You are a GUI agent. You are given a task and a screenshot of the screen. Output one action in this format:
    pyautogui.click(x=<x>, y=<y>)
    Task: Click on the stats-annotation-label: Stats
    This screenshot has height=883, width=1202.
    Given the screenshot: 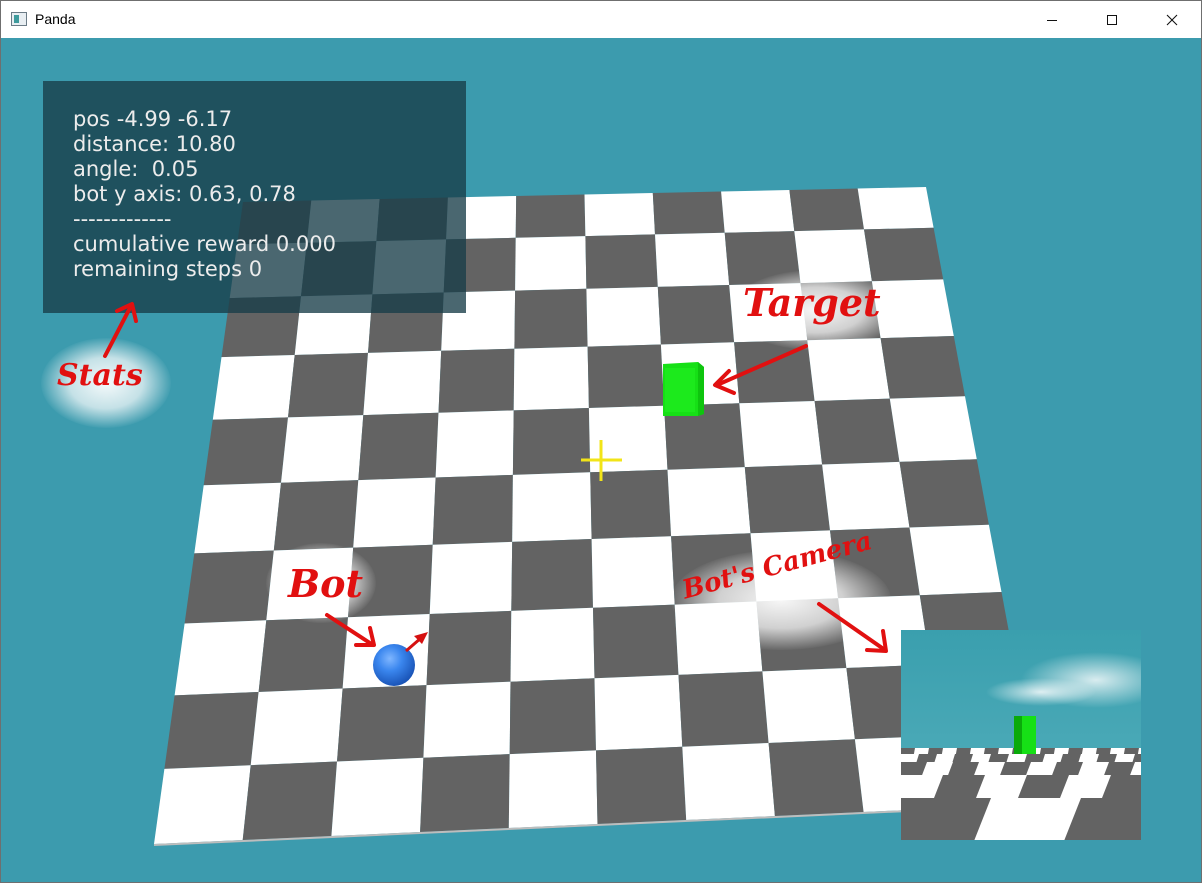 What is the action you would take?
    pyautogui.click(x=100, y=375)
    